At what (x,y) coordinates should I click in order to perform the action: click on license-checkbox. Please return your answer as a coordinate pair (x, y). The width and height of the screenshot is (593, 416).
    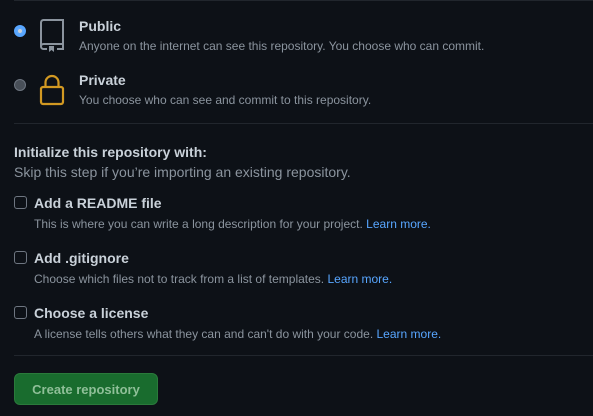
    Looking at the image, I should click on (20, 312).